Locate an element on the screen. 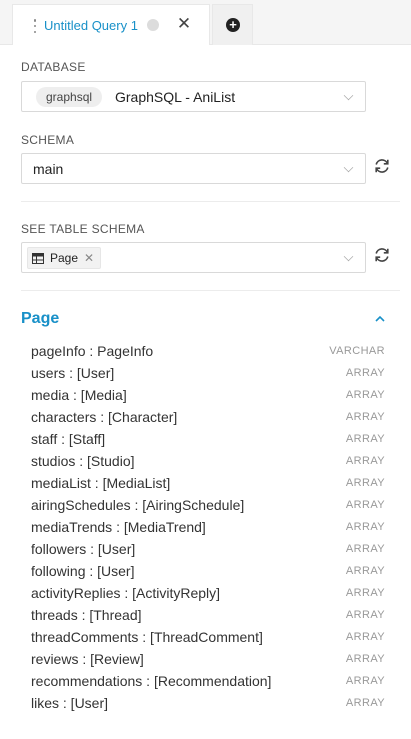  field-name: threads : [Thread] is located at coordinates (86, 615).